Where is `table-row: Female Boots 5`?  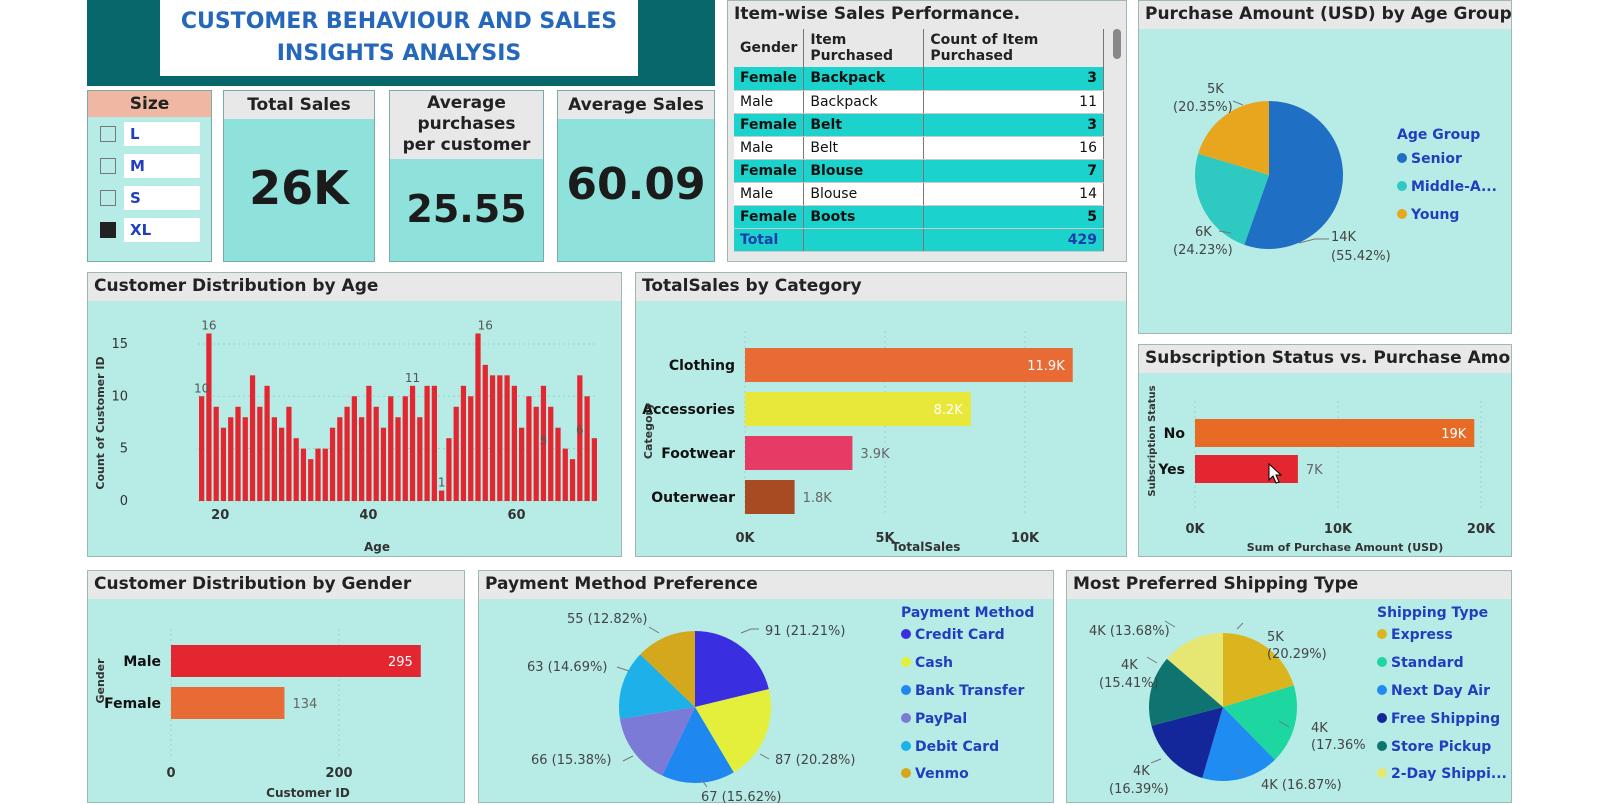
table-row: Female Boots 5 is located at coordinates (919, 217).